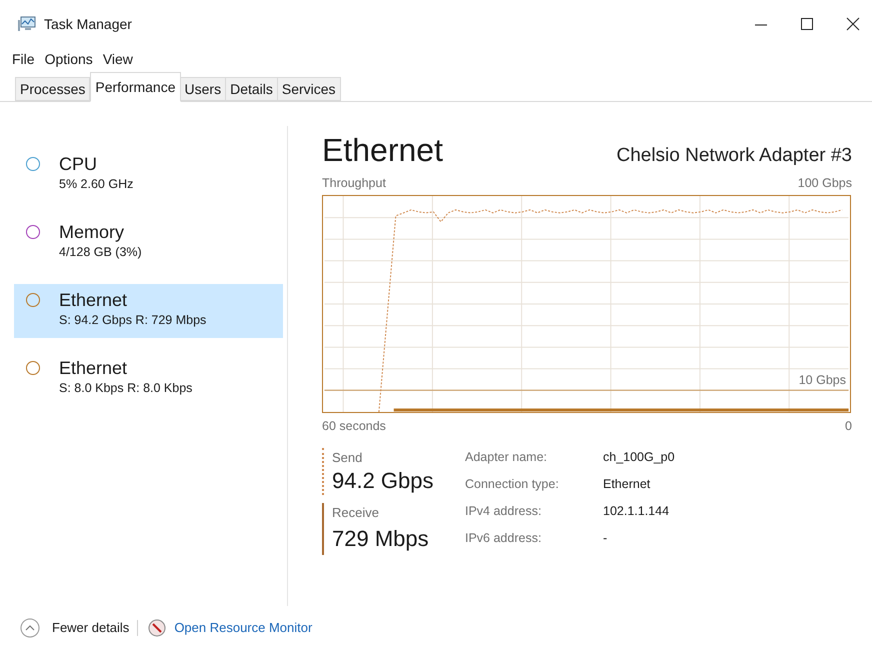 This screenshot has width=872, height=652. I want to click on send-value: 94.2 Gbps, so click(383, 481).